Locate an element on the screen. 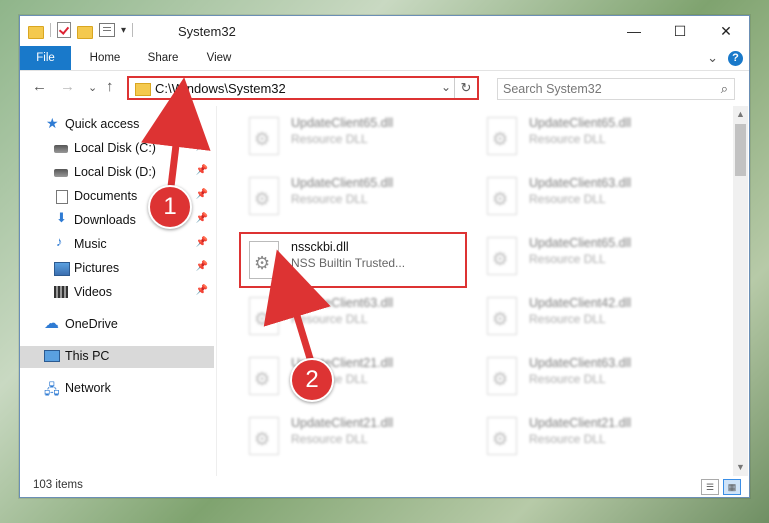  address-path: C:\Windows\System32 is located at coordinates (220, 88).